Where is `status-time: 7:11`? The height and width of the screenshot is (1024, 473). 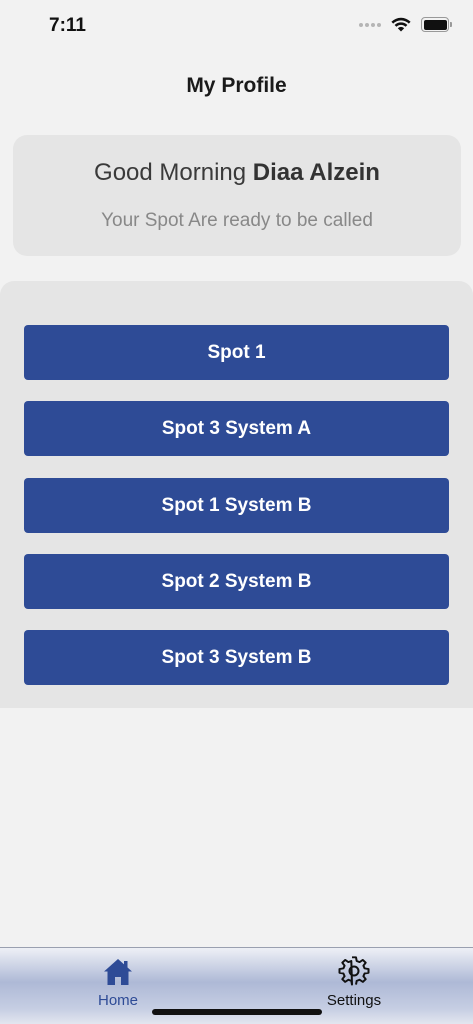 status-time: 7:11 is located at coordinates (67, 25).